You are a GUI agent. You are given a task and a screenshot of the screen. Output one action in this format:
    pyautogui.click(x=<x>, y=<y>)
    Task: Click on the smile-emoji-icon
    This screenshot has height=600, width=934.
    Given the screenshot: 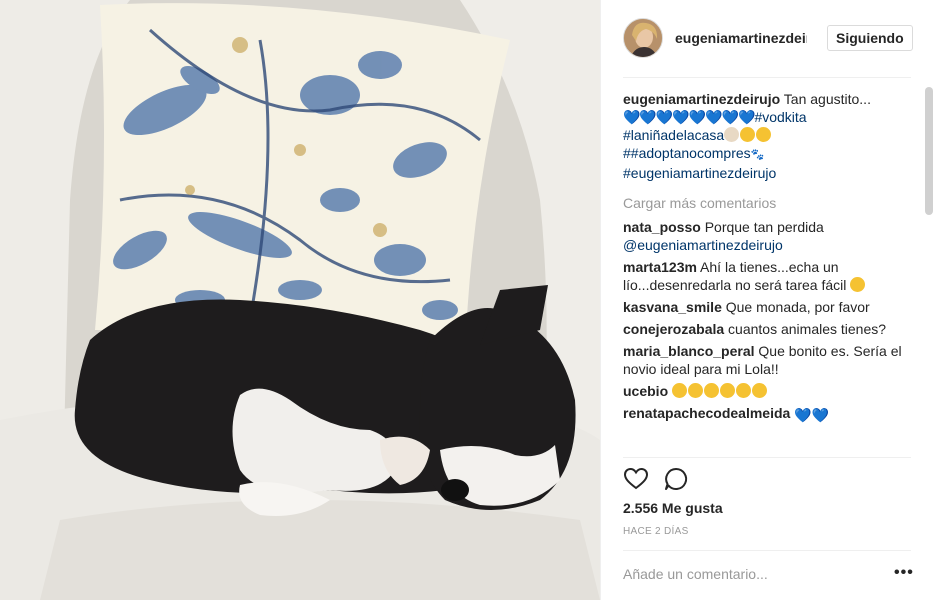 What is the action you would take?
    pyautogui.click(x=748, y=134)
    